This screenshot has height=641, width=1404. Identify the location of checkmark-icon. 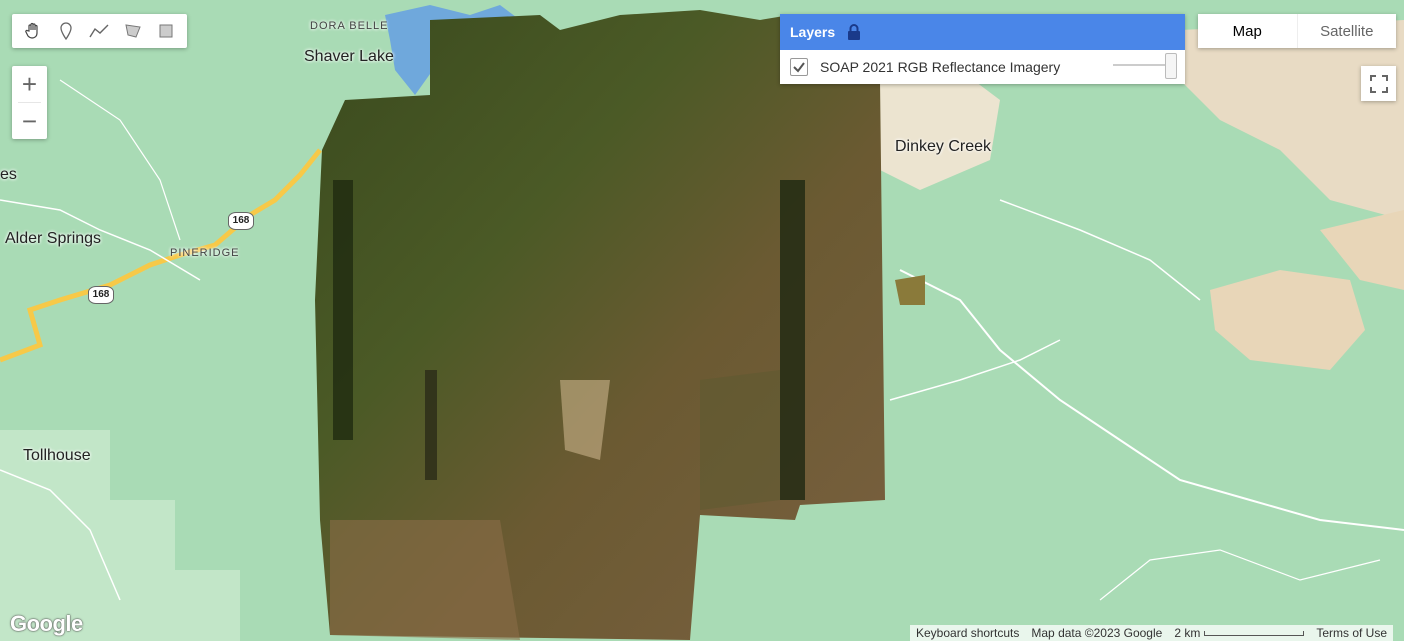
(799, 67).